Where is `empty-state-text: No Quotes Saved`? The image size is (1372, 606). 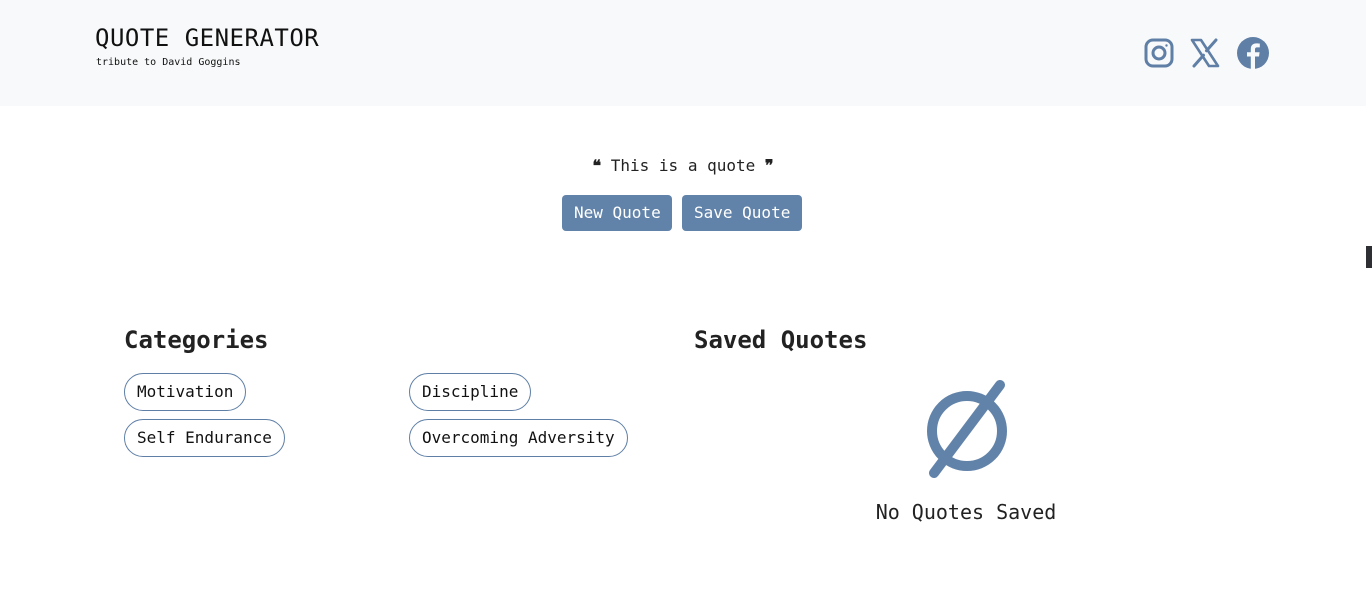
empty-state-text: No Quotes Saved is located at coordinates (966, 512).